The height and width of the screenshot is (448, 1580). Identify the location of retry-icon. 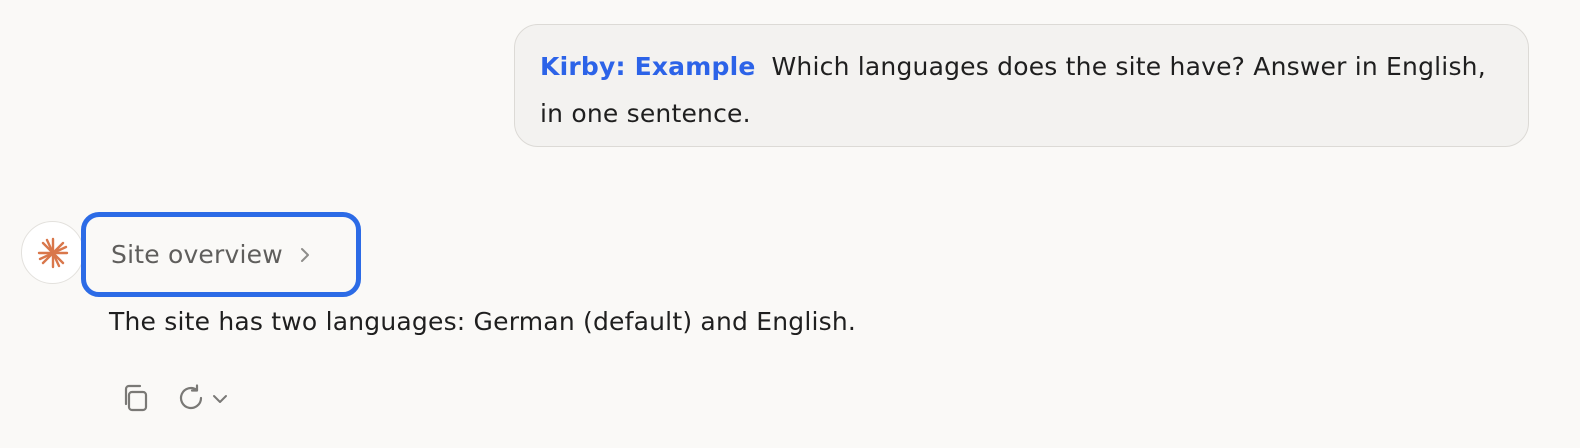
(191, 397).